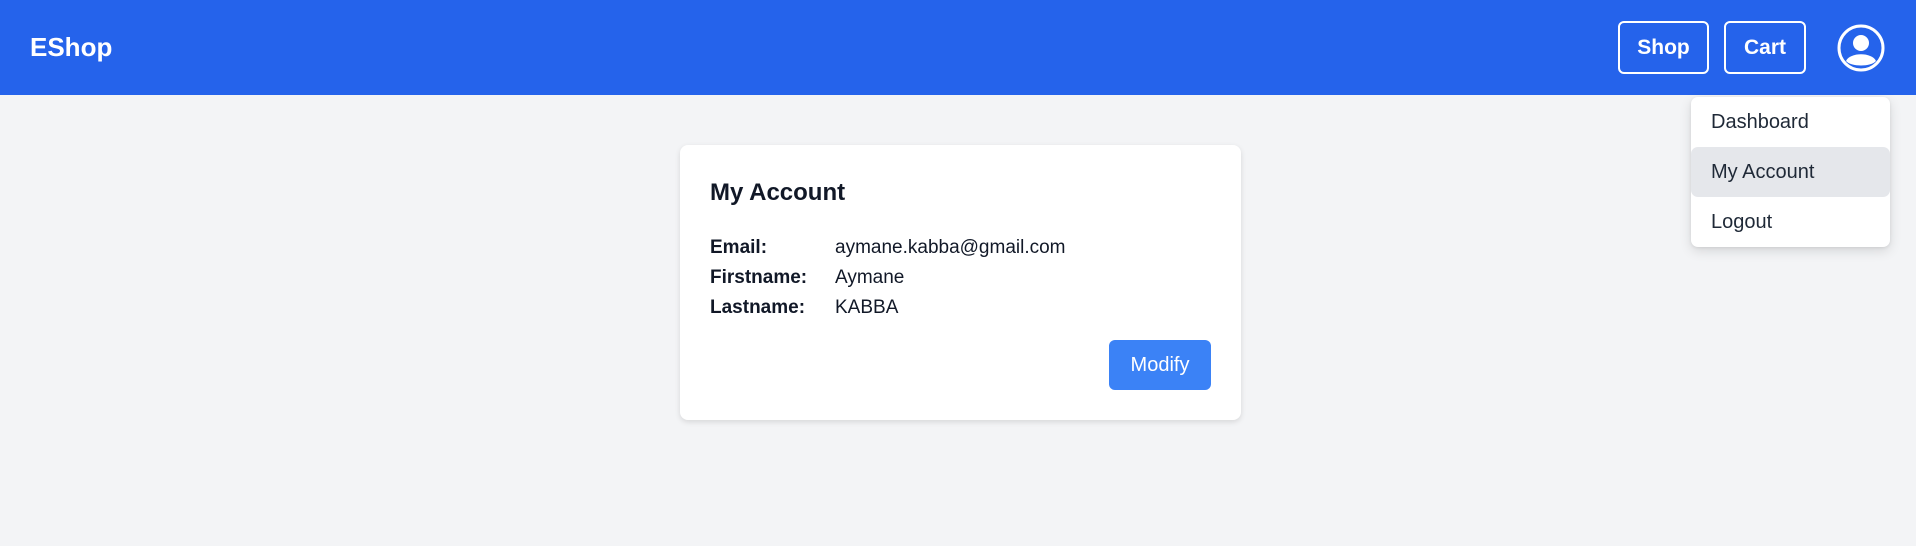 Image resolution: width=1916 pixels, height=546 pixels. Describe the element at coordinates (71, 47) in the screenshot. I see `brand-logo: EShop` at that location.